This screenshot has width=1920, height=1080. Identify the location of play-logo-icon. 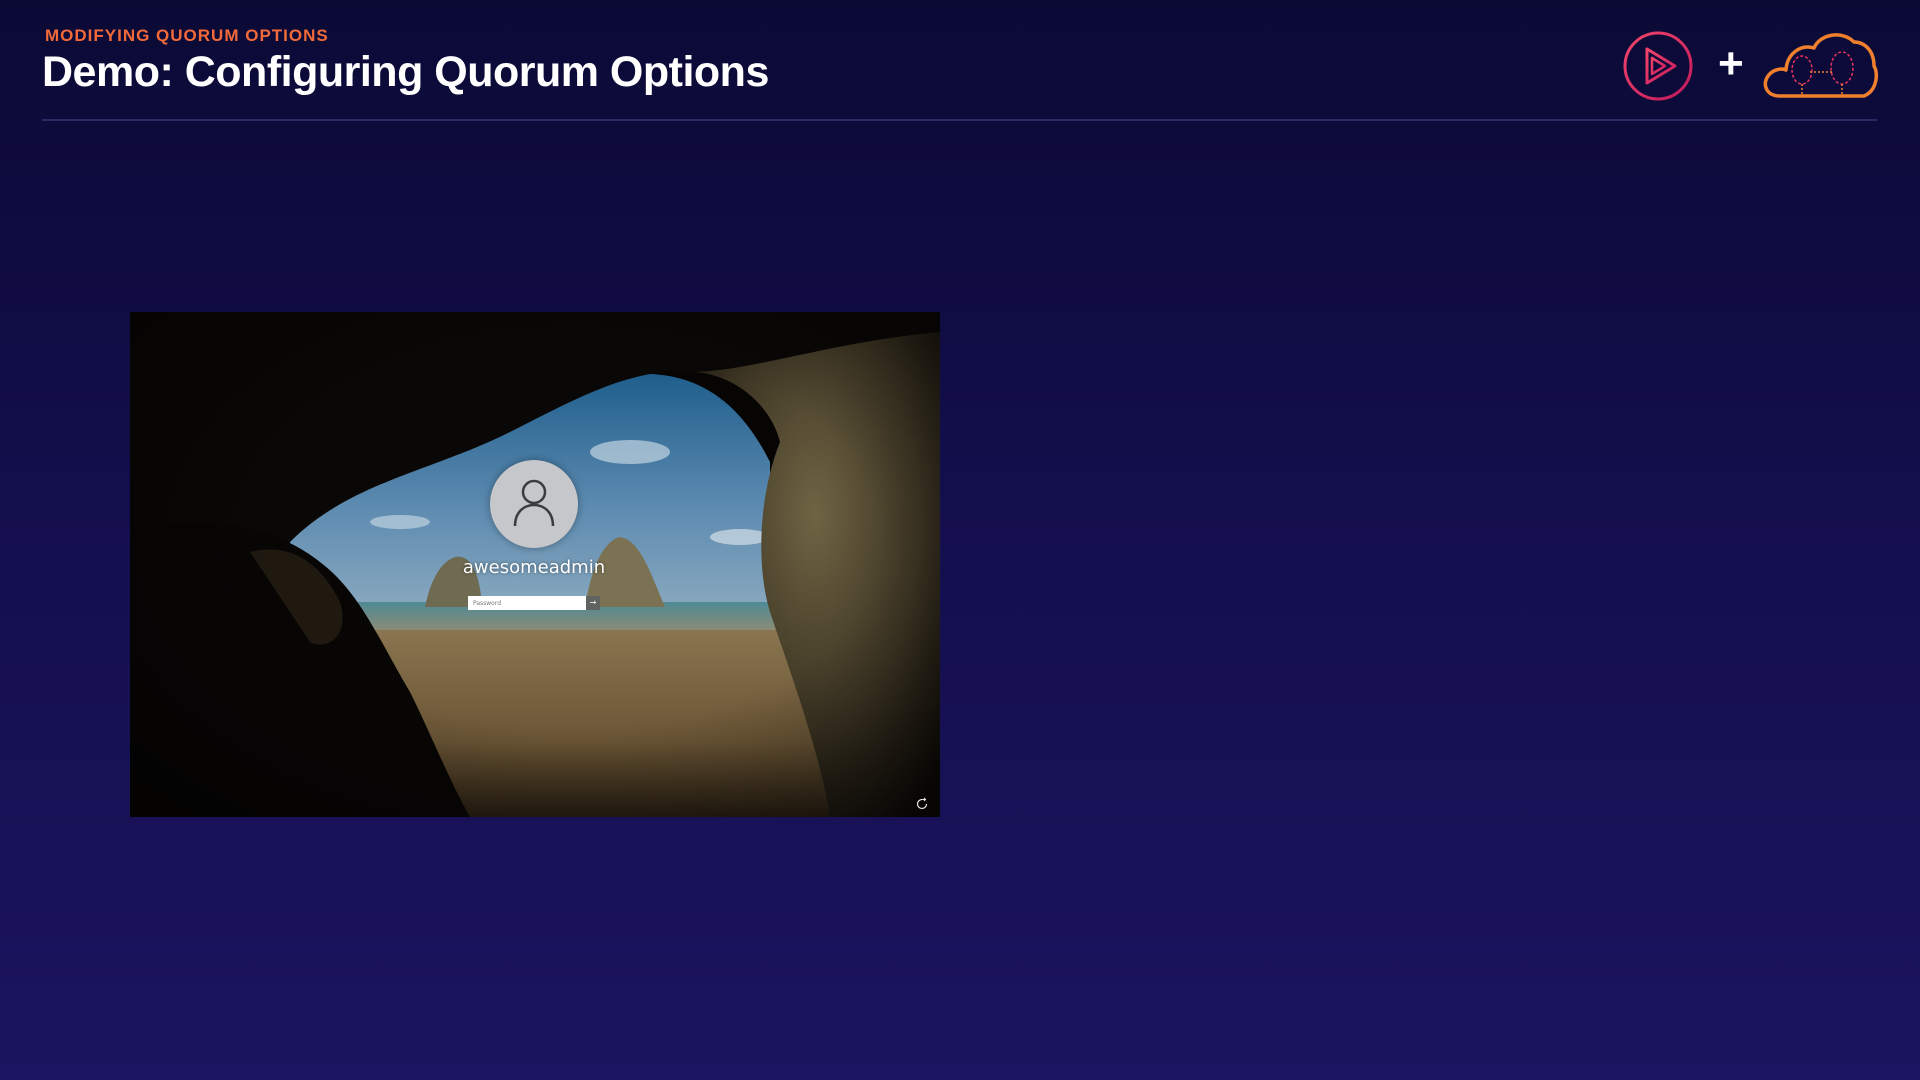
(1658, 66).